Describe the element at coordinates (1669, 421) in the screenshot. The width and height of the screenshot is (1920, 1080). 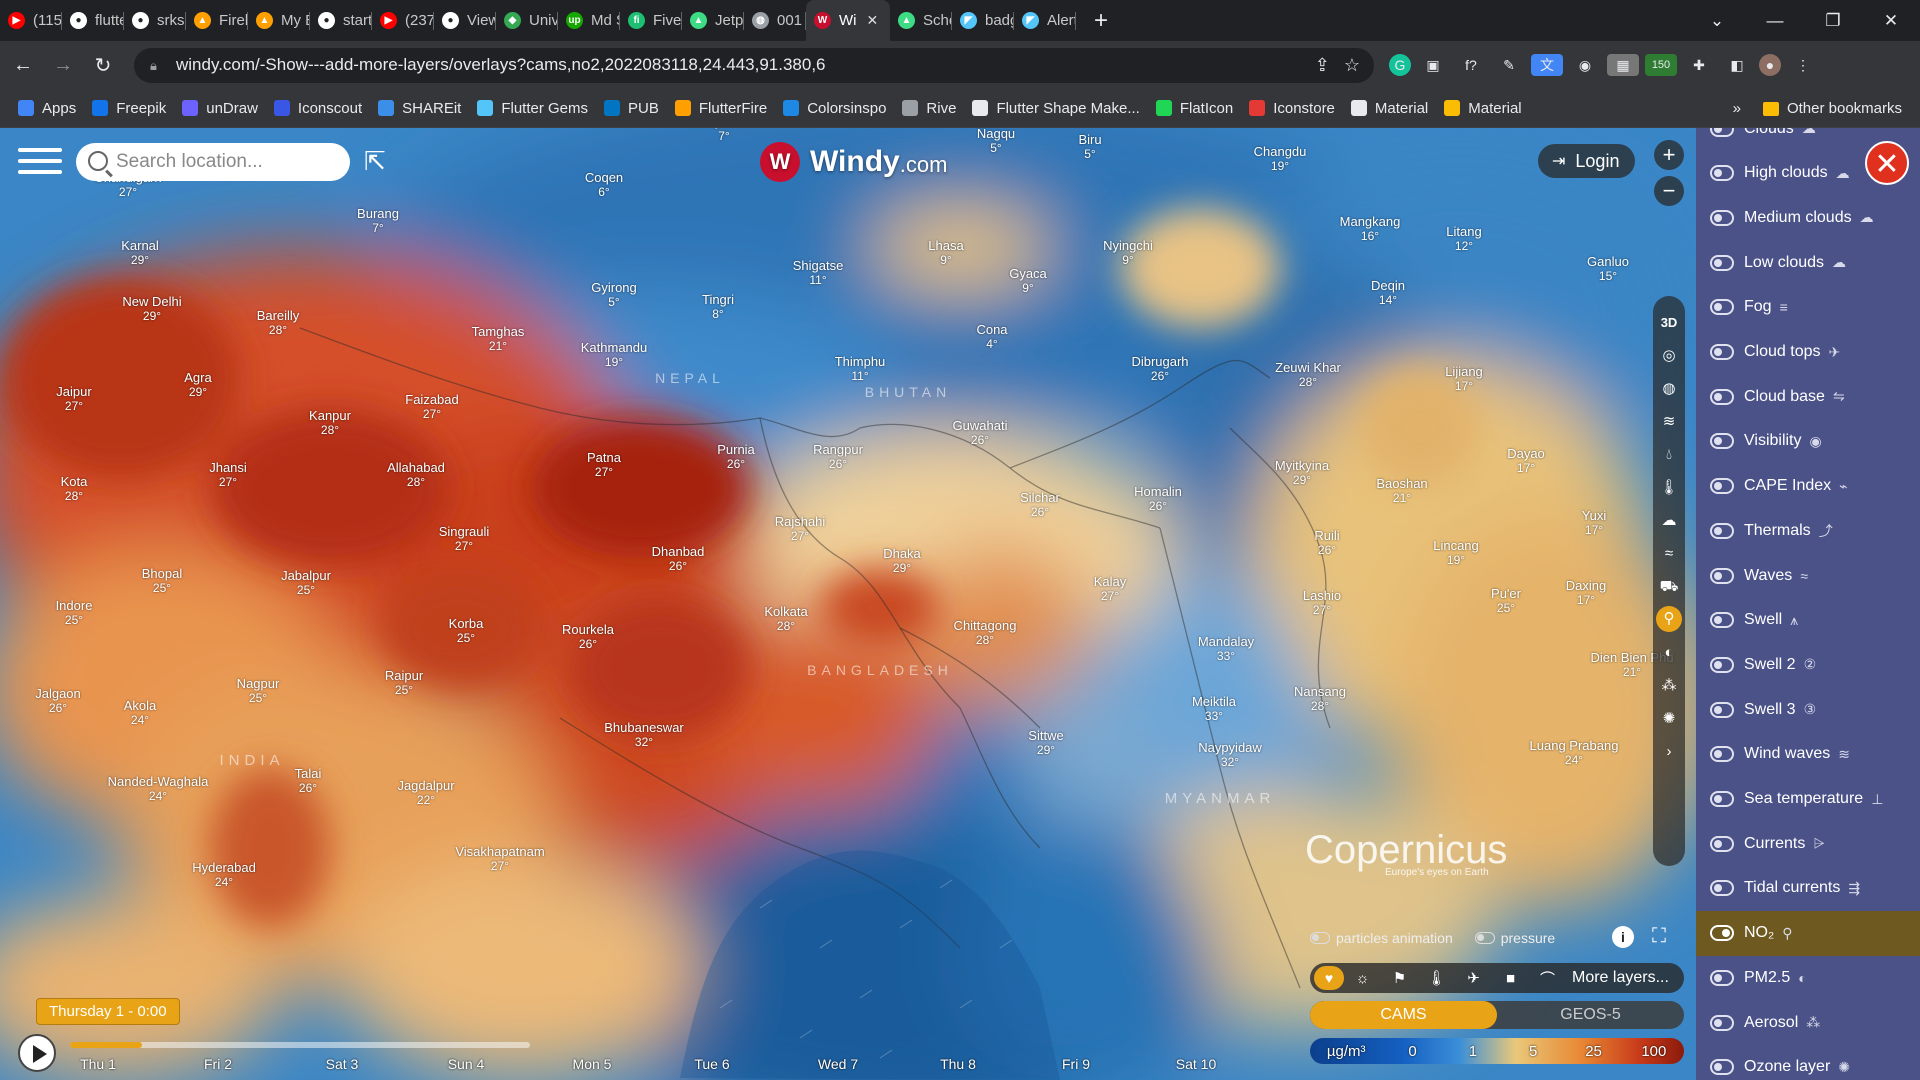
I see `wind-icon: ≋` at that location.